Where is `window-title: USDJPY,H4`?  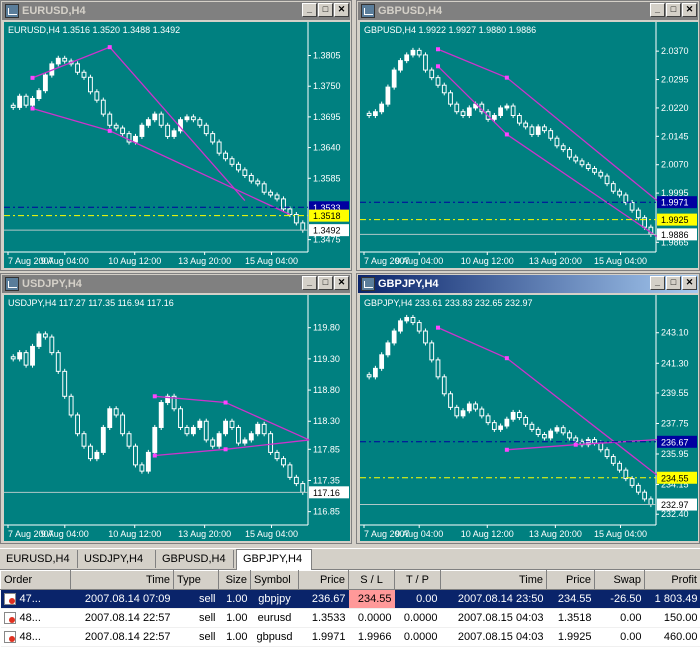
window-title: USDJPY,H4 is located at coordinates (52, 284).